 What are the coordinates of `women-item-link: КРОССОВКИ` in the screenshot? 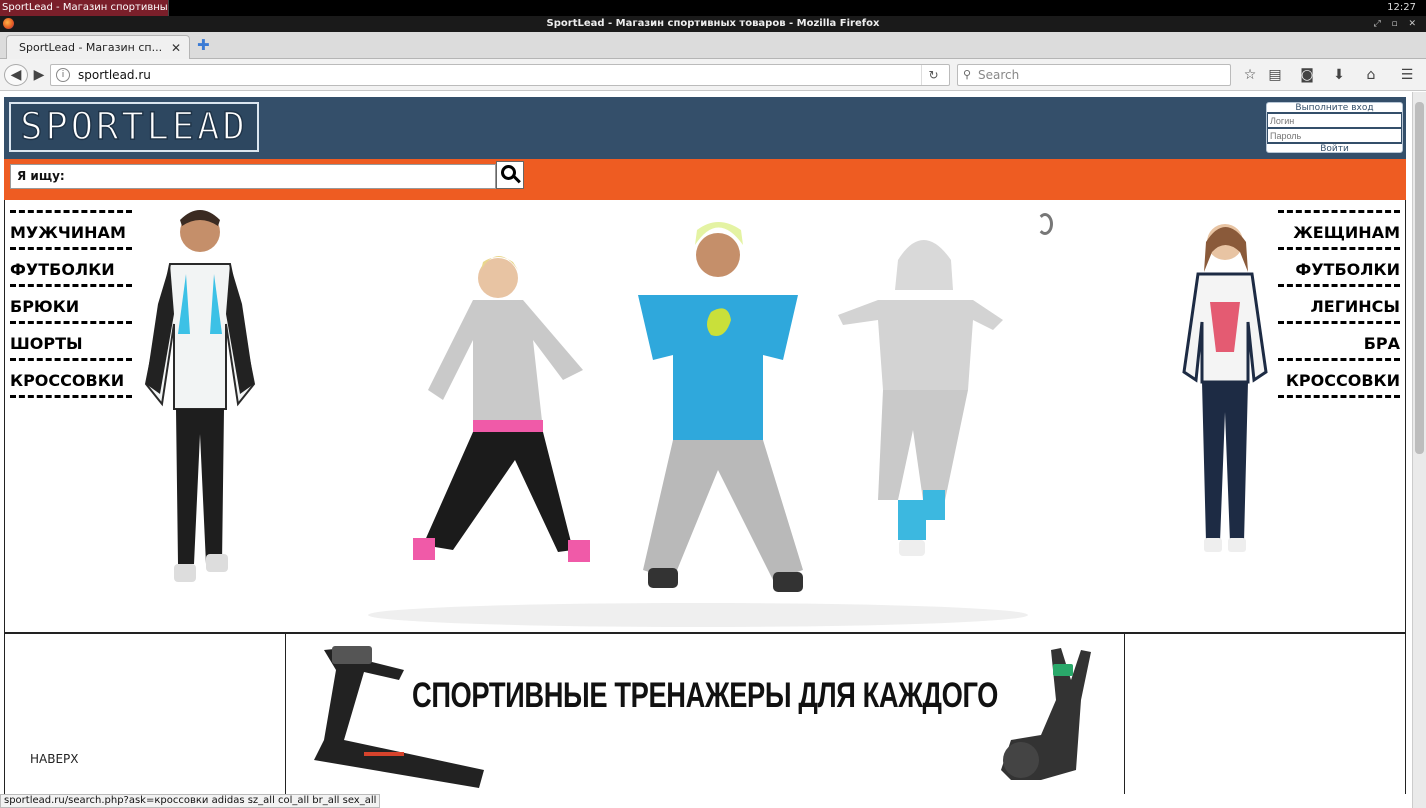 It's located at (1339, 380).